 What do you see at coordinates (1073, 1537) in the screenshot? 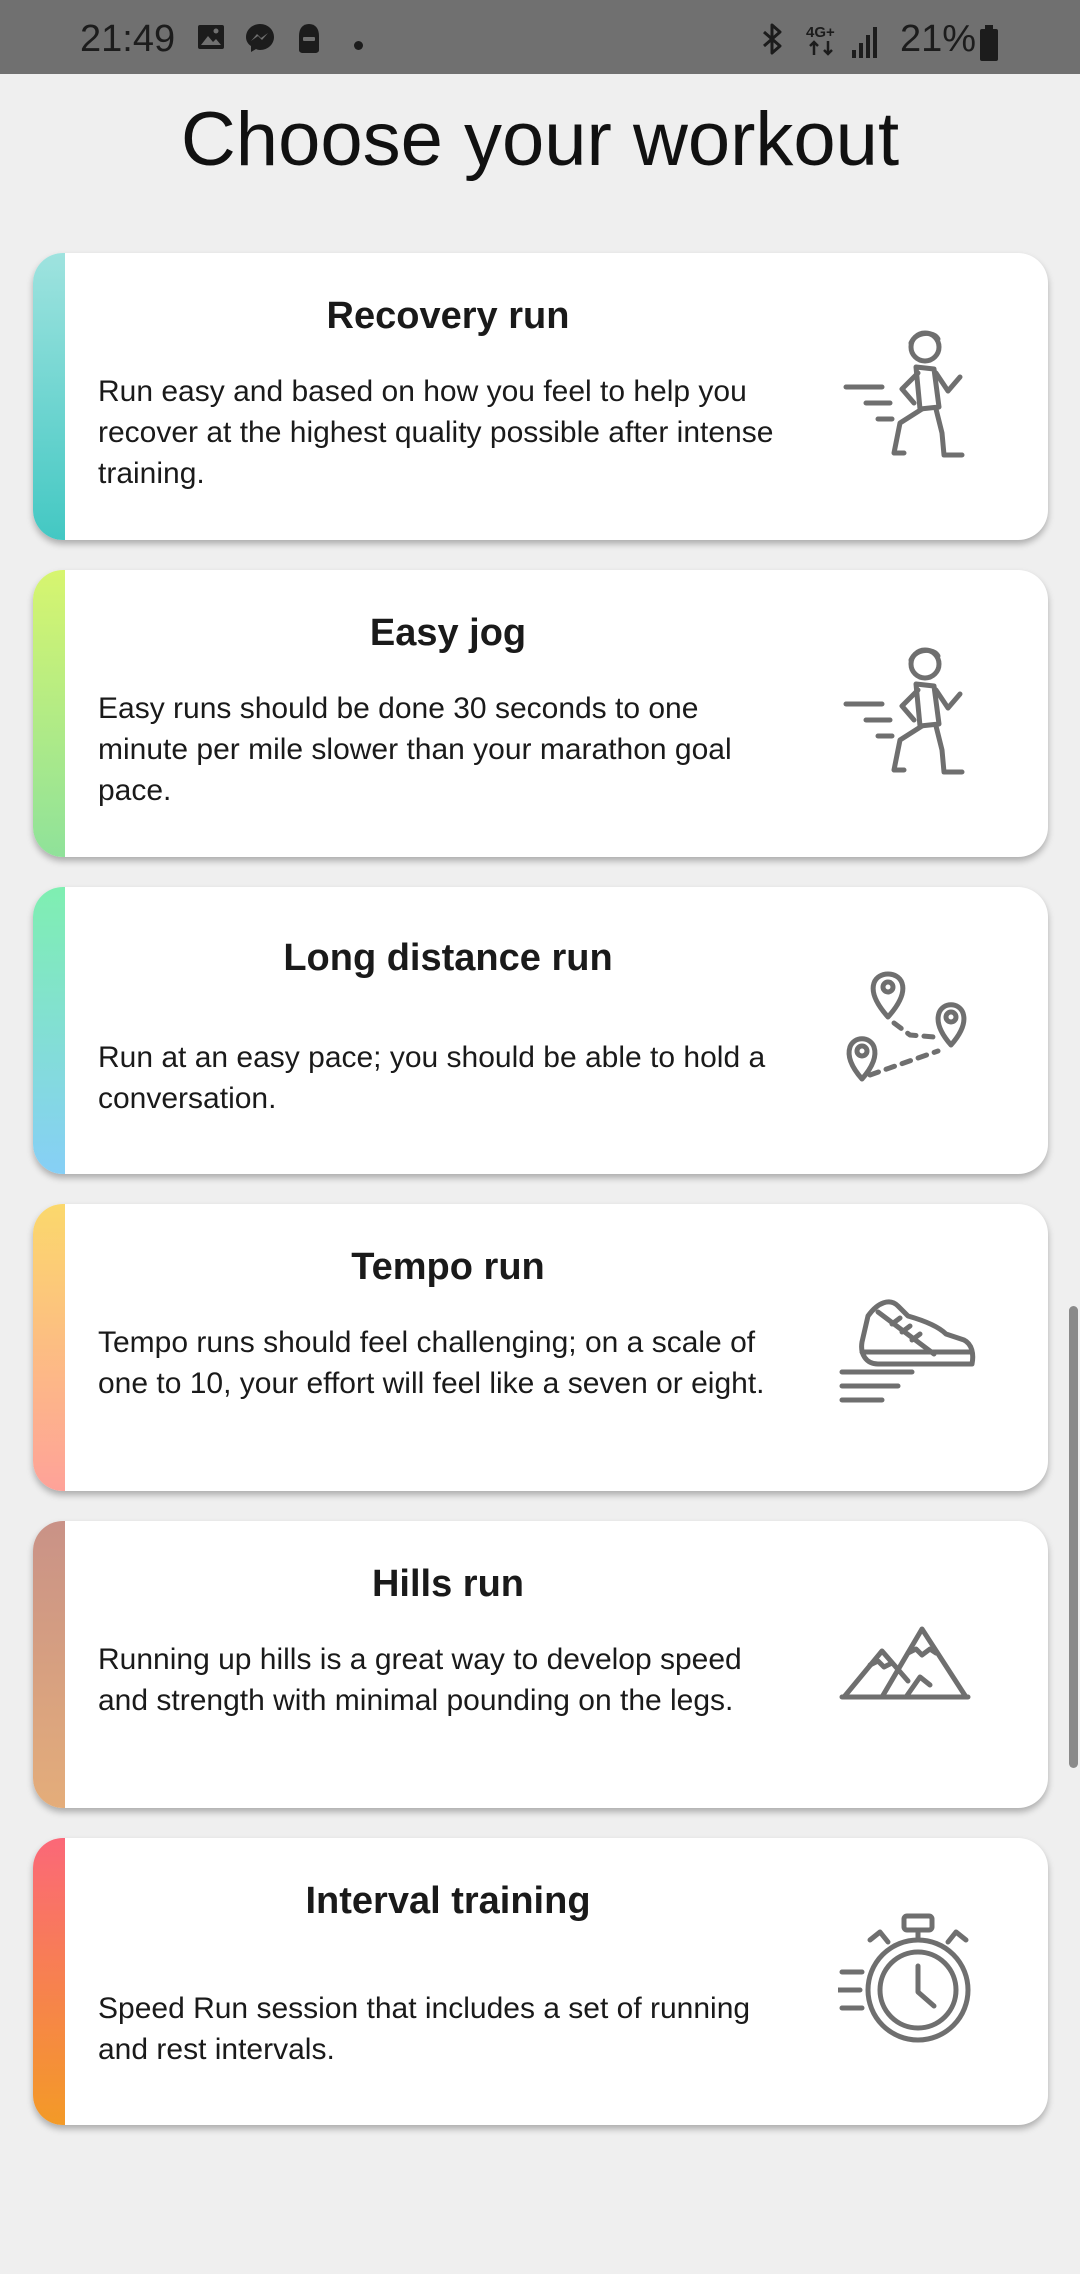
I see `scrollbar` at bounding box center [1073, 1537].